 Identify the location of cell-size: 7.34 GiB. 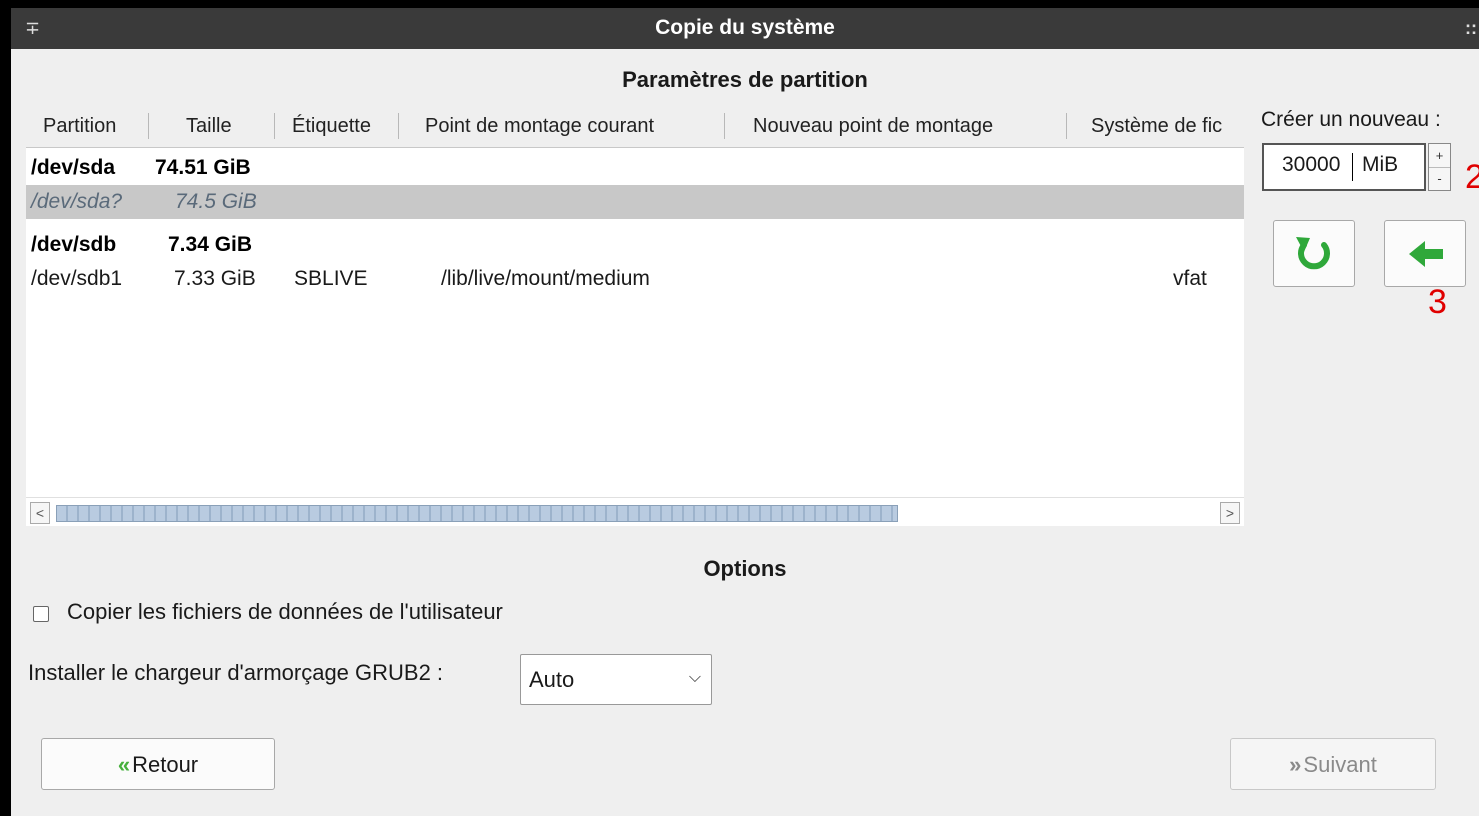
(210, 244).